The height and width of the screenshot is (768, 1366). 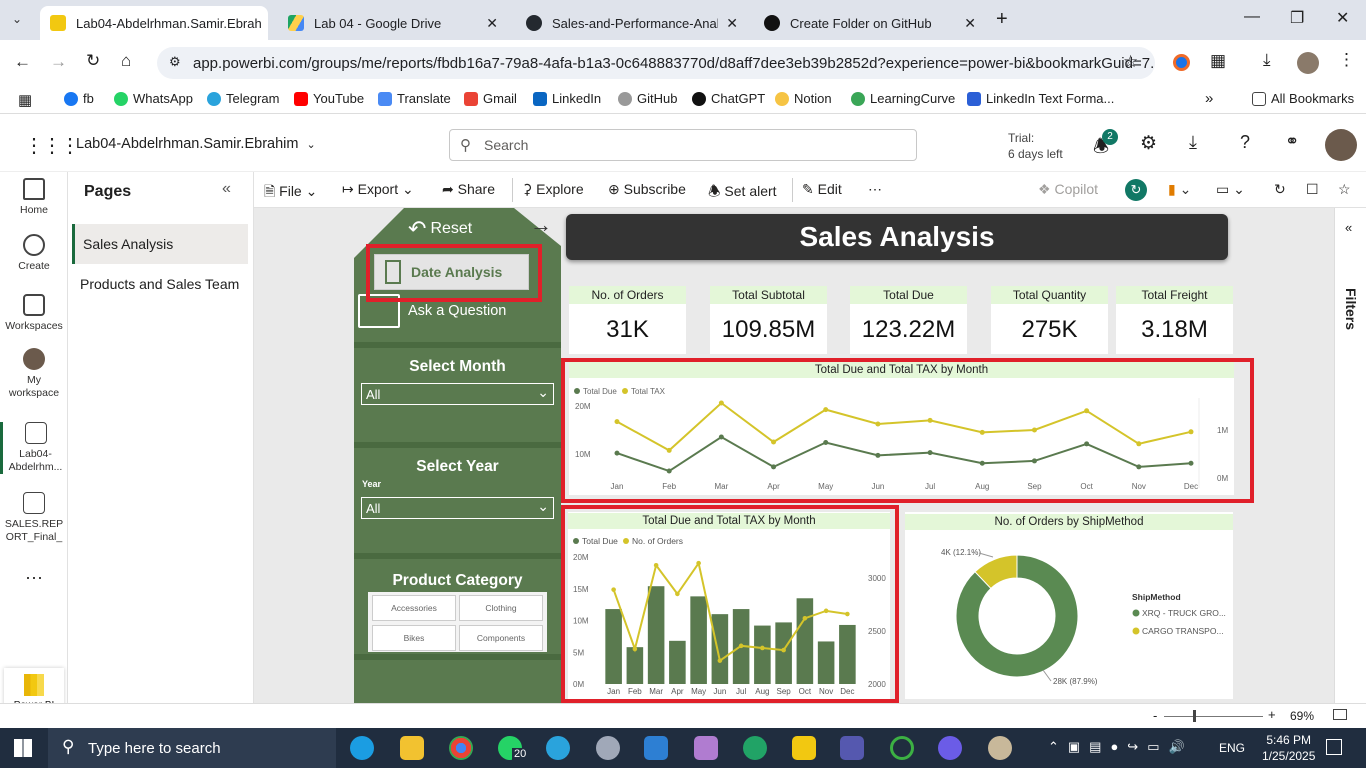 What do you see at coordinates (490, 98) in the screenshot?
I see `bookmark-gmail: Gmail` at bounding box center [490, 98].